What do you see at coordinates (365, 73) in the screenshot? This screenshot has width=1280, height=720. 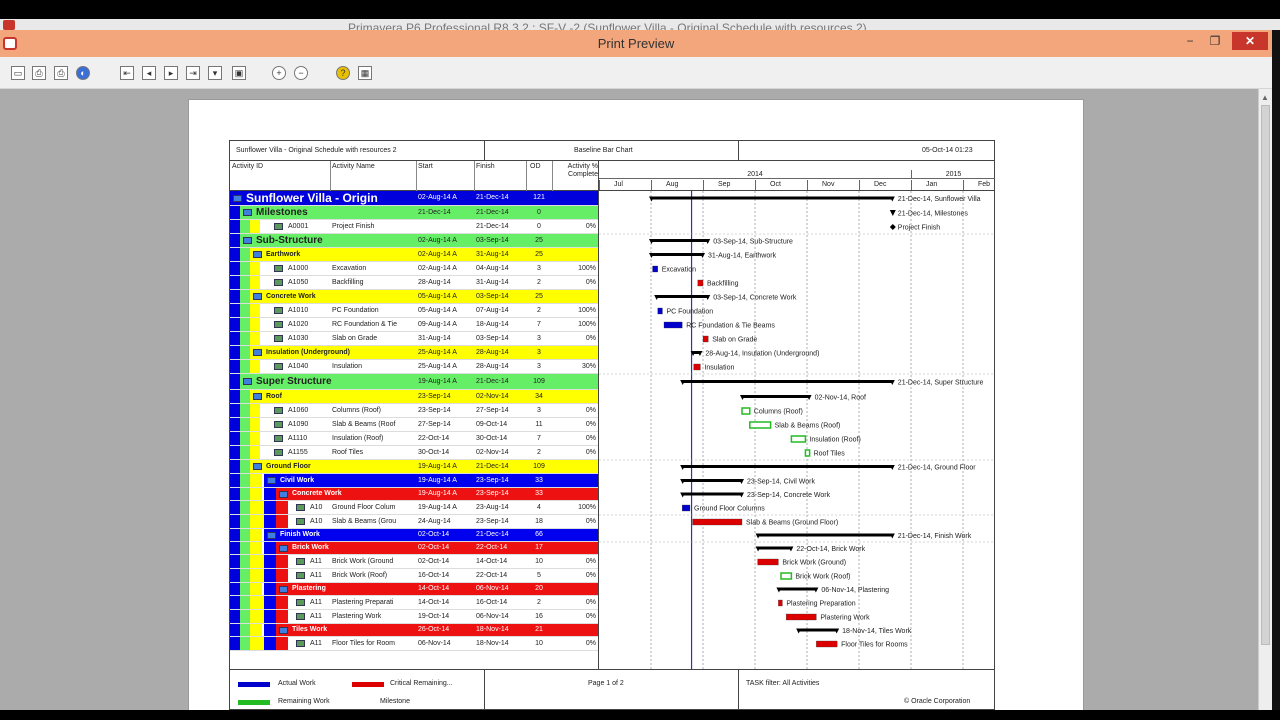 I see `options-icon: ▦` at bounding box center [365, 73].